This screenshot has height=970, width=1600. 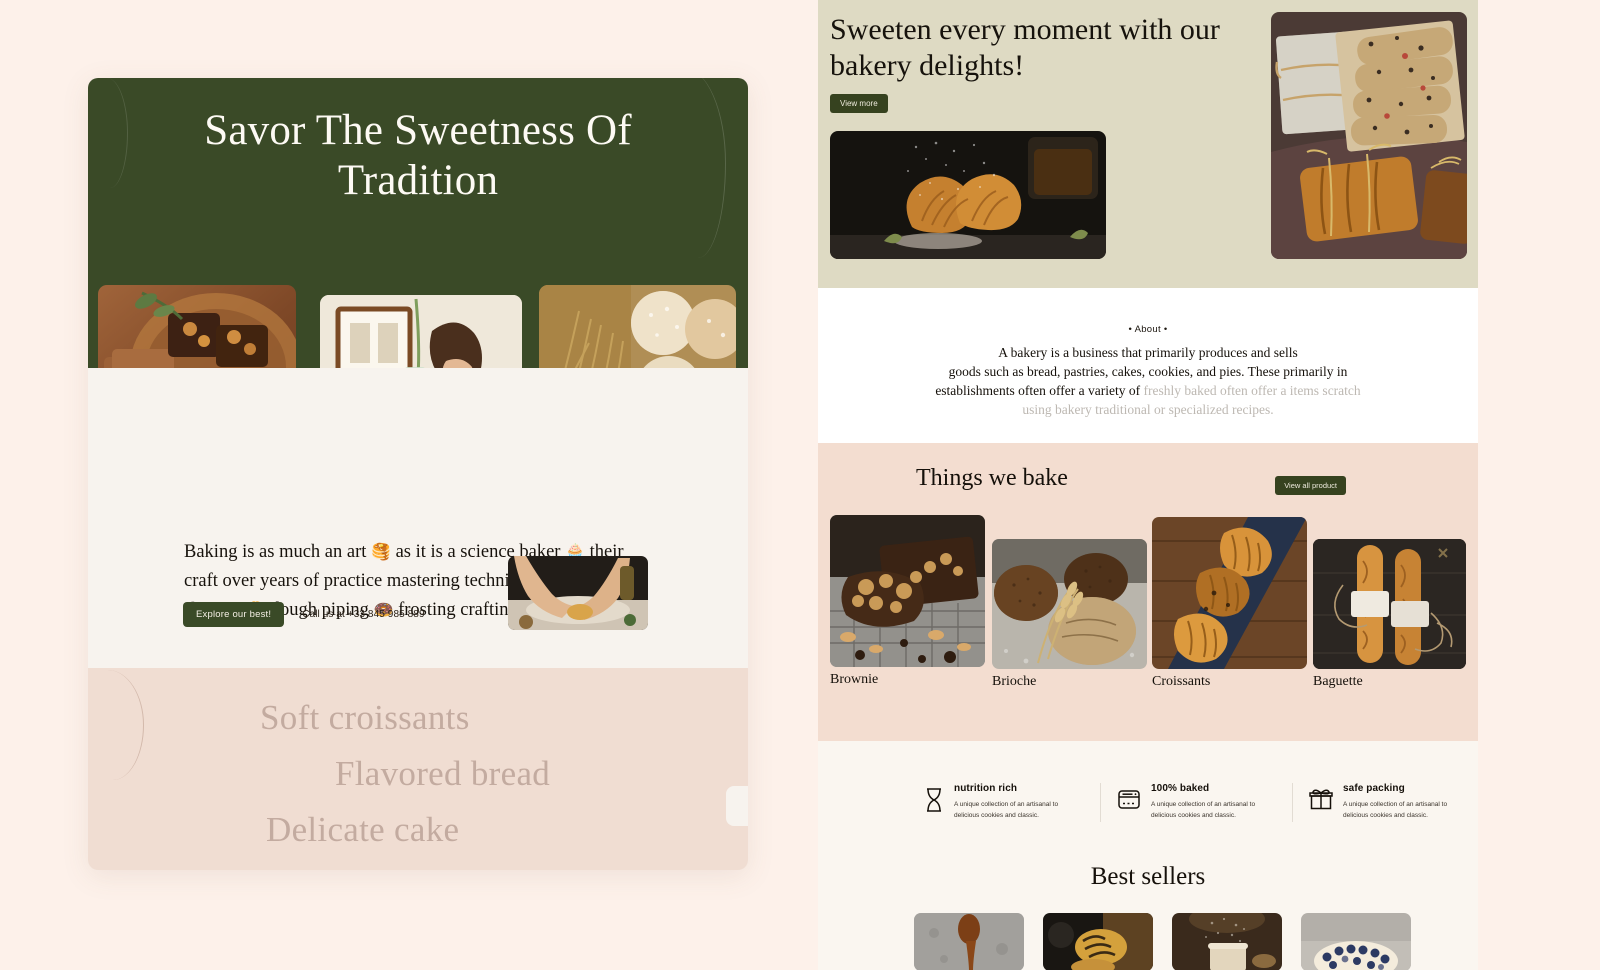 I want to click on image-blueberry-cream-cake, so click(x=1356, y=941).